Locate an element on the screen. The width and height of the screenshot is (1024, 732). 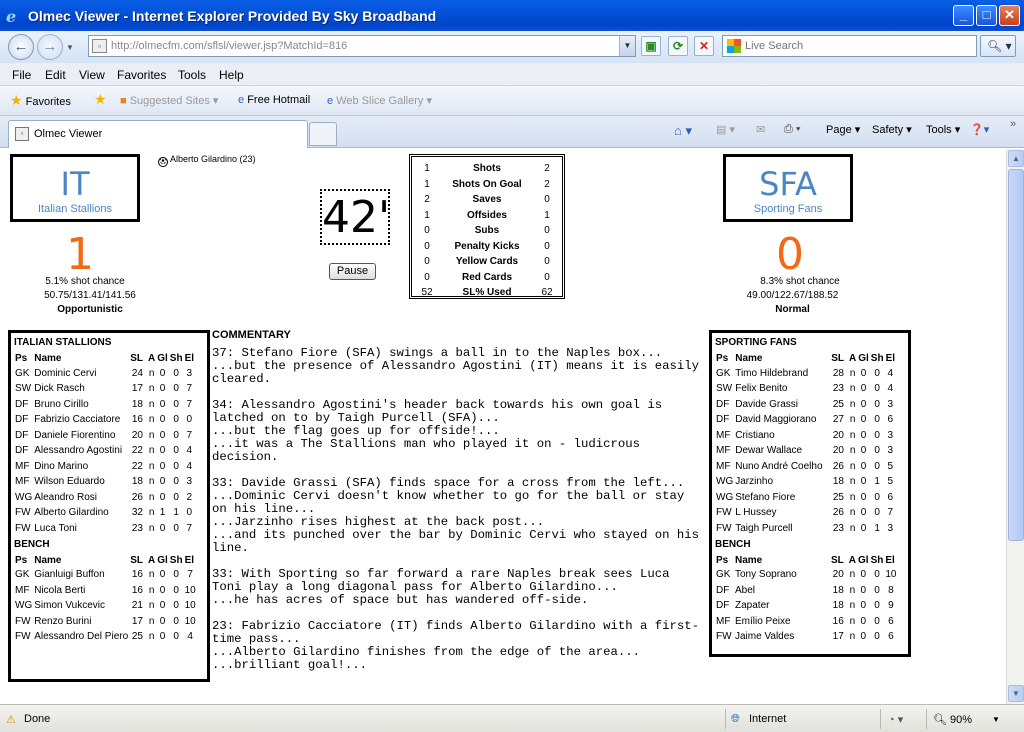
expand-icon: » is located at coordinates (1013, 124).